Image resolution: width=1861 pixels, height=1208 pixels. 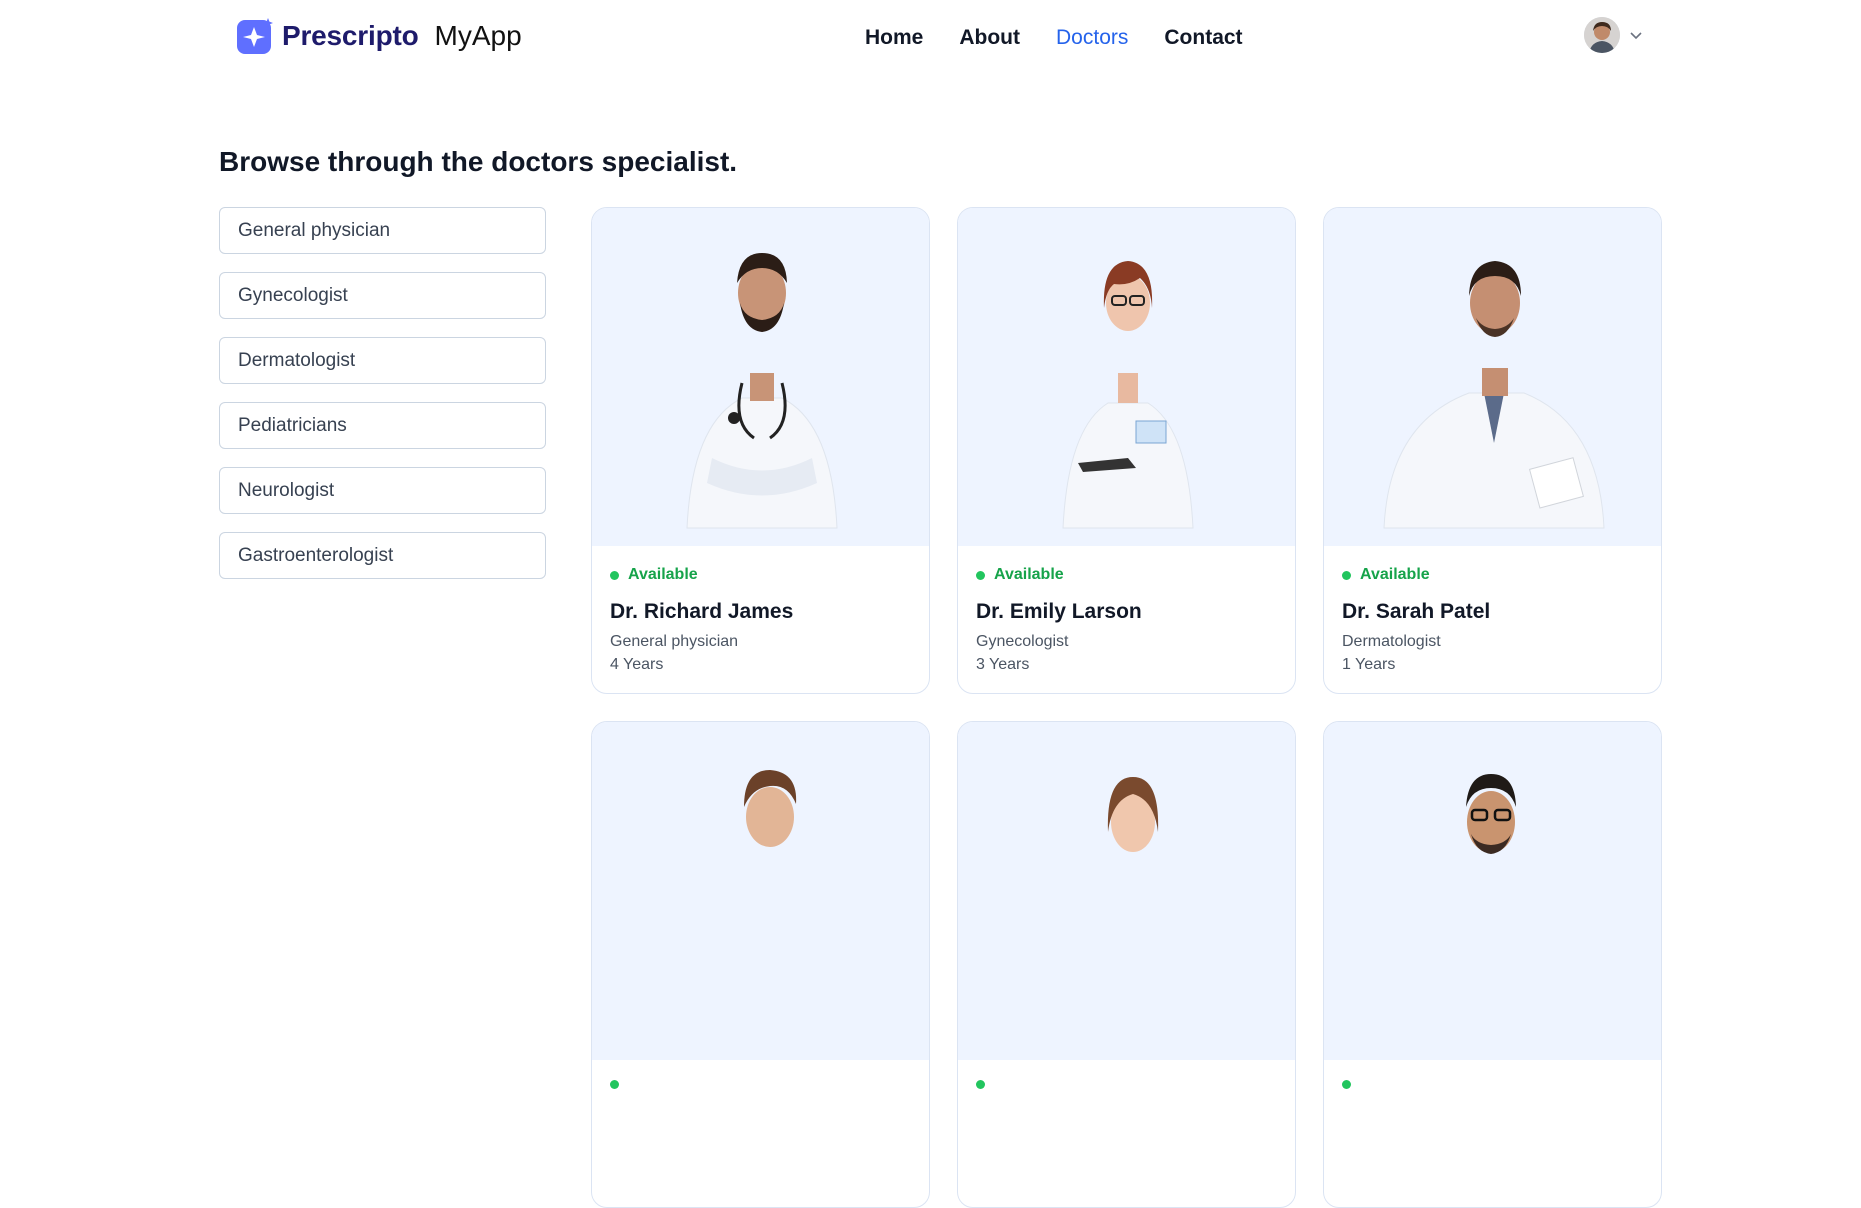 What do you see at coordinates (382, 425) in the screenshot?
I see `filter-pediatricians: Pediatricians` at bounding box center [382, 425].